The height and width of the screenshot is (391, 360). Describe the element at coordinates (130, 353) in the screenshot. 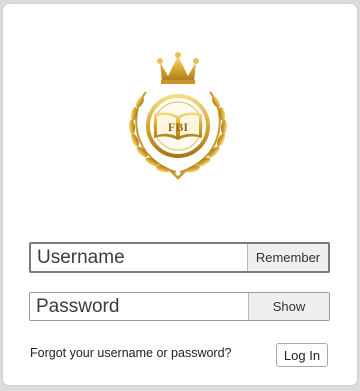

I see `forgot-credentials-link: Forgot your username or password?` at that location.